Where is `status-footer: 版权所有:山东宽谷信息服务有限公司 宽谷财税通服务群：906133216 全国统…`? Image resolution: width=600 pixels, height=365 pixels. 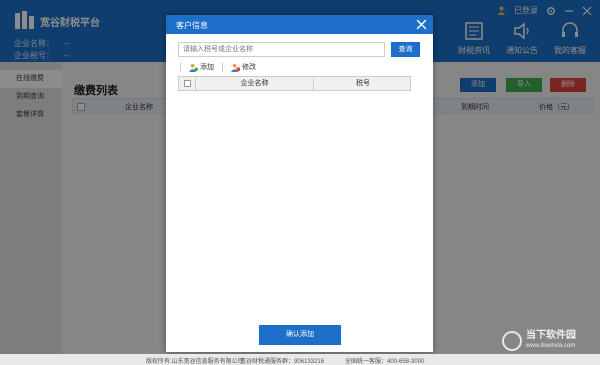 status-footer: 版权所有:山东宽谷信息服务有限公司 宽谷财税通服务群：906133216 全国统… is located at coordinates (300, 359).